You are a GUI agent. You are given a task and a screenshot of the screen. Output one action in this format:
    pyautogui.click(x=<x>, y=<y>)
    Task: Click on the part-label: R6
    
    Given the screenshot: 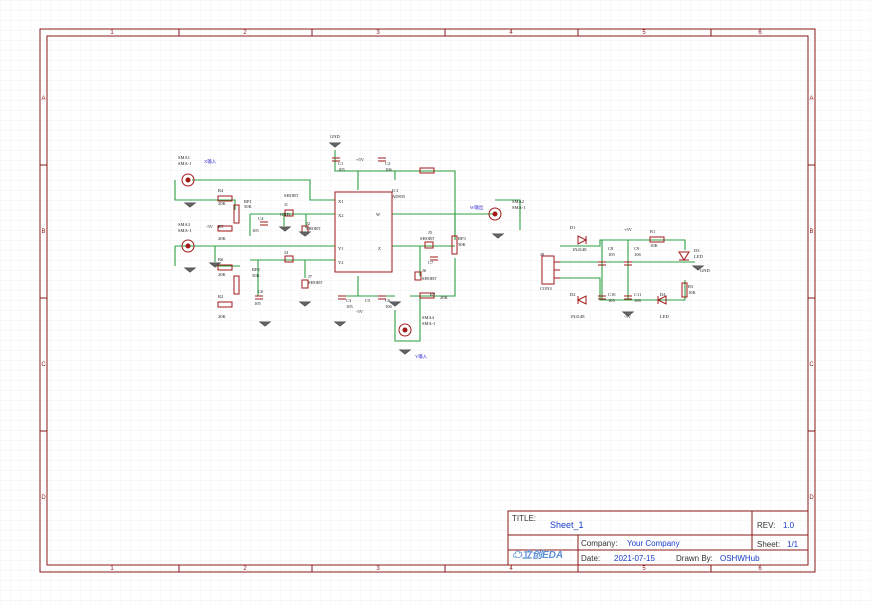 What is the action you would take?
    pyautogui.click(x=221, y=259)
    